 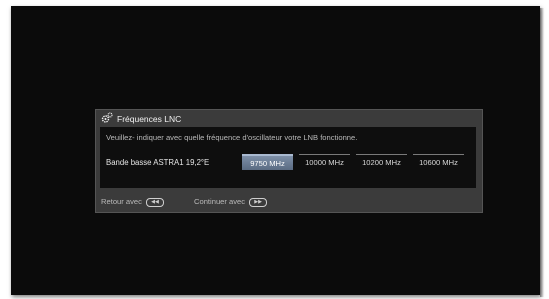 I want to click on dialog-footer: Retour avec ◀◀ Continuer avec ▶▶, so click(x=289, y=201).